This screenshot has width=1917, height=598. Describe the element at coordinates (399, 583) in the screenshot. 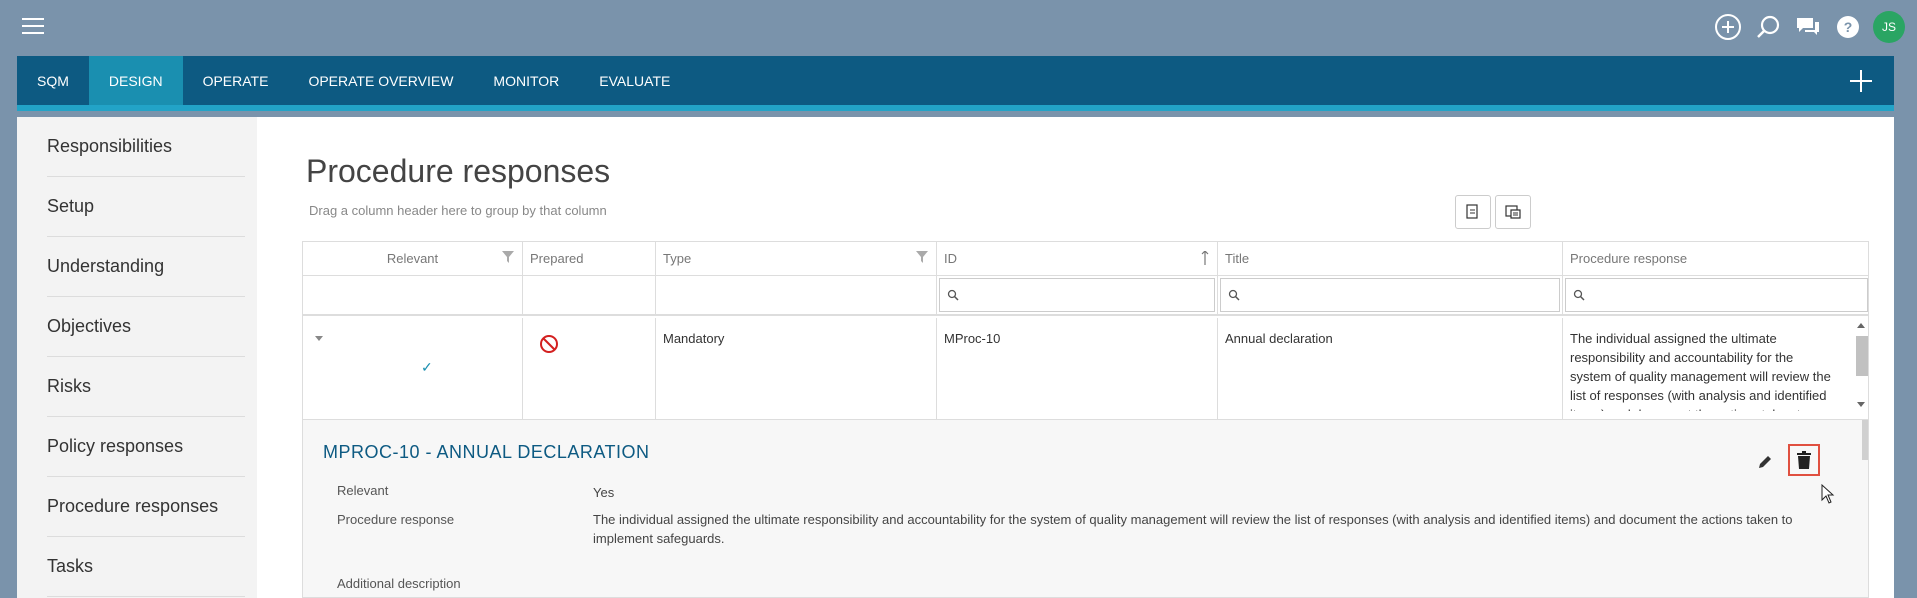

I see `additional-description-label: Additional description` at that location.